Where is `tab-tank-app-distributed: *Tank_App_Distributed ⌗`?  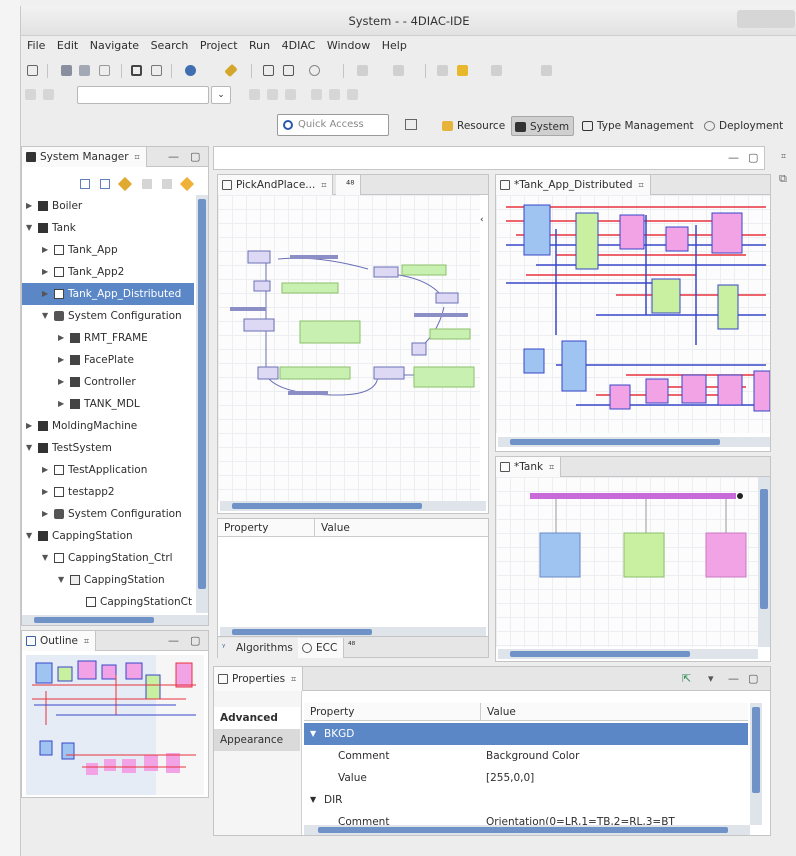 tab-tank-app-distributed: *Tank_App_Distributed ⌗ is located at coordinates (573, 185).